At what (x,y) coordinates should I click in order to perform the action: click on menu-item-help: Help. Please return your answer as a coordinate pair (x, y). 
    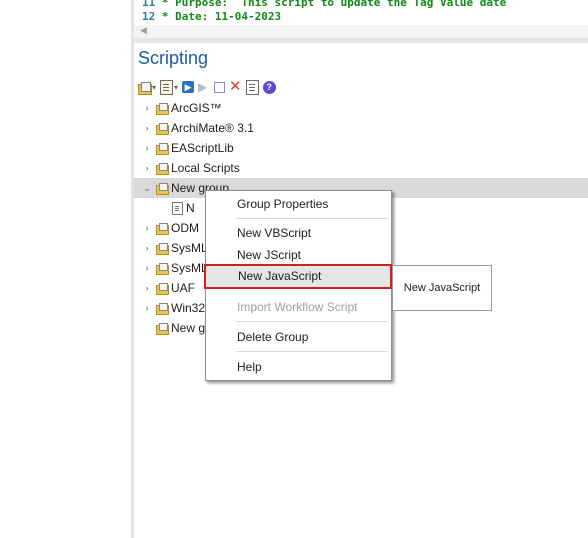
    Looking at the image, I should click on (298, 367).